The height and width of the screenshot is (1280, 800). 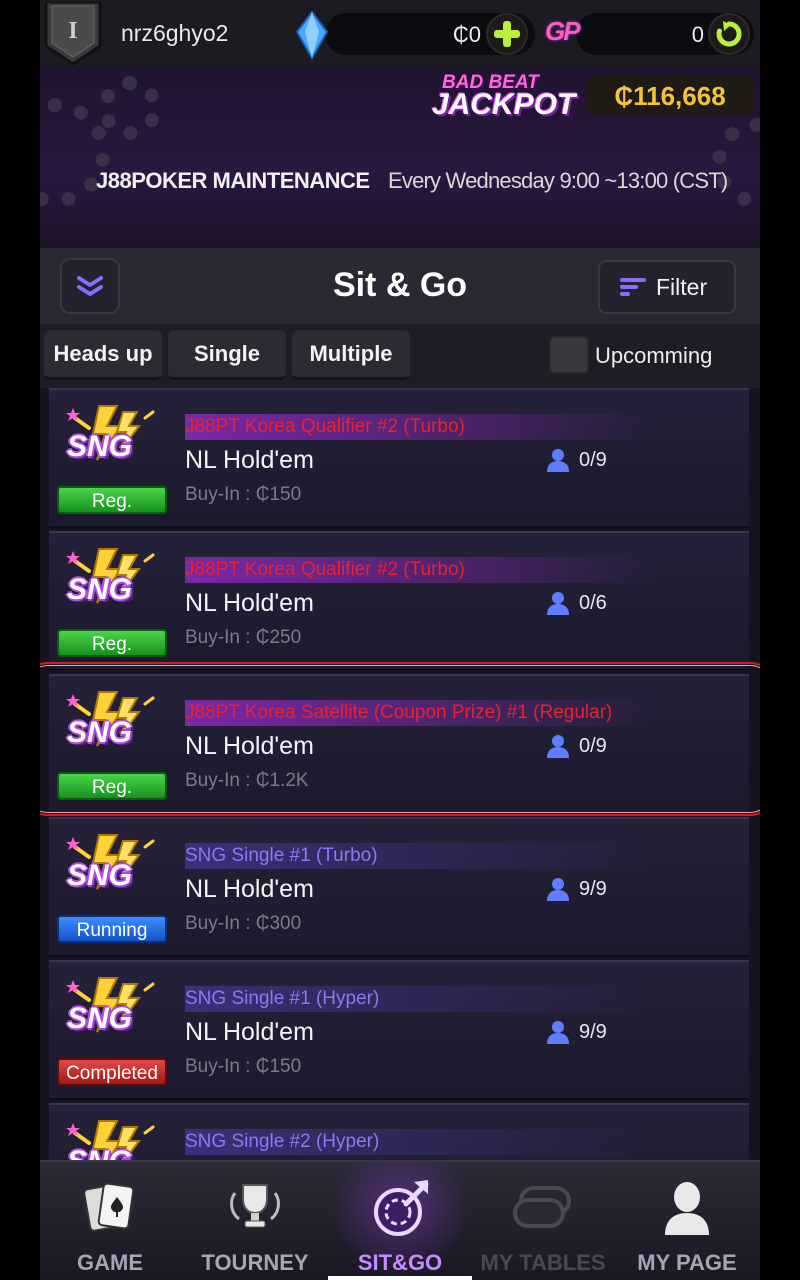 I want to click on top-bar: I nrz6ghyo2 ₵0 0 GP, so click(x=400, y=34).